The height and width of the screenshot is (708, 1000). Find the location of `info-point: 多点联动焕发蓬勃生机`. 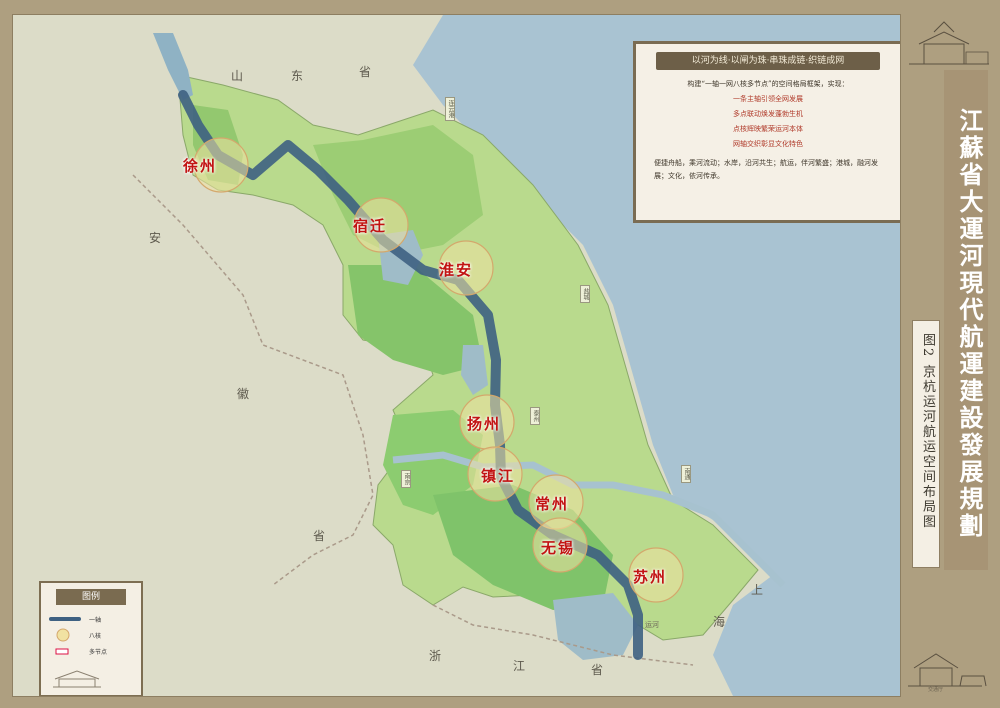

info-point: 多点联动焕发蓬勃生机 is located at coordinates (768, 114).